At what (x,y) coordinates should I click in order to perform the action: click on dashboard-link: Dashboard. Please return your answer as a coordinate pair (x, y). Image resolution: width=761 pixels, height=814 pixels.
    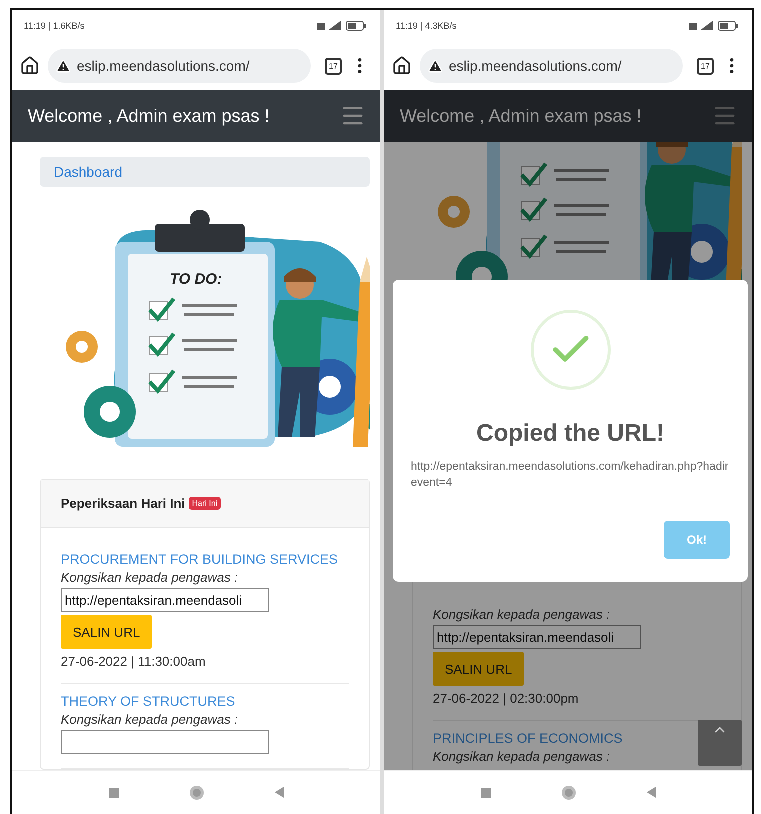
    Looking at the image, I should click on (88, 172).